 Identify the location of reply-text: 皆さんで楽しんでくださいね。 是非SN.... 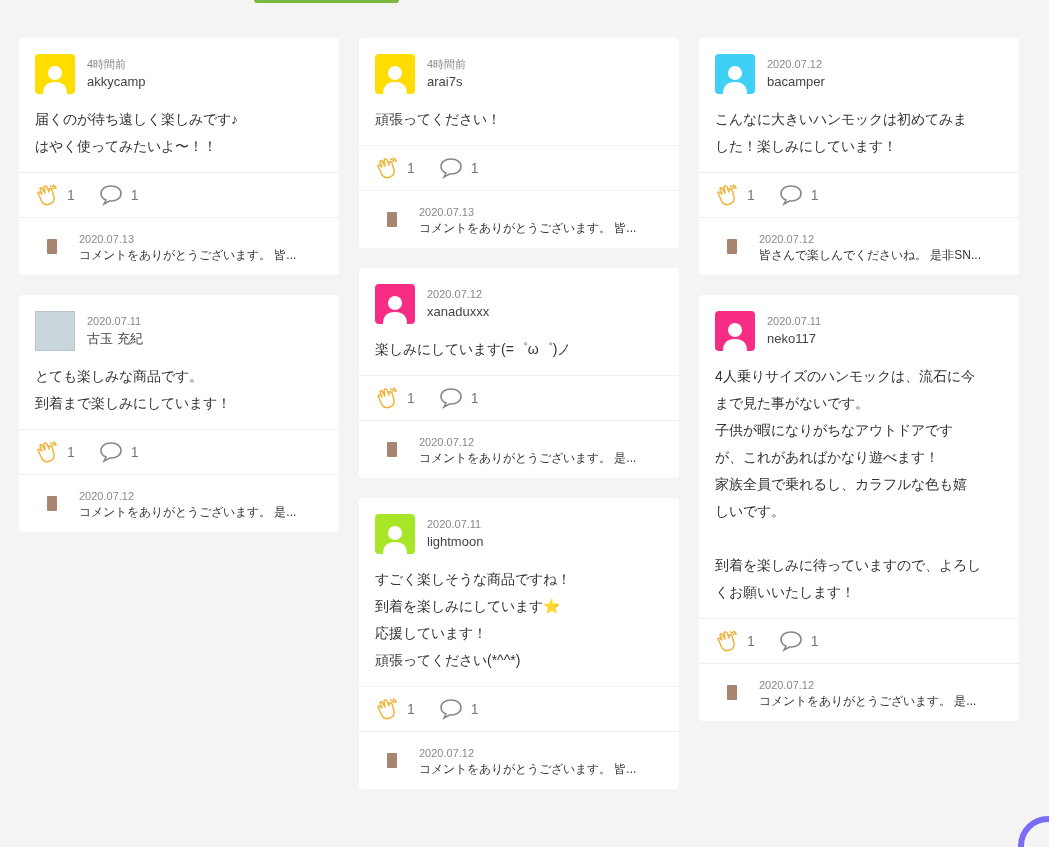
(870, 254).